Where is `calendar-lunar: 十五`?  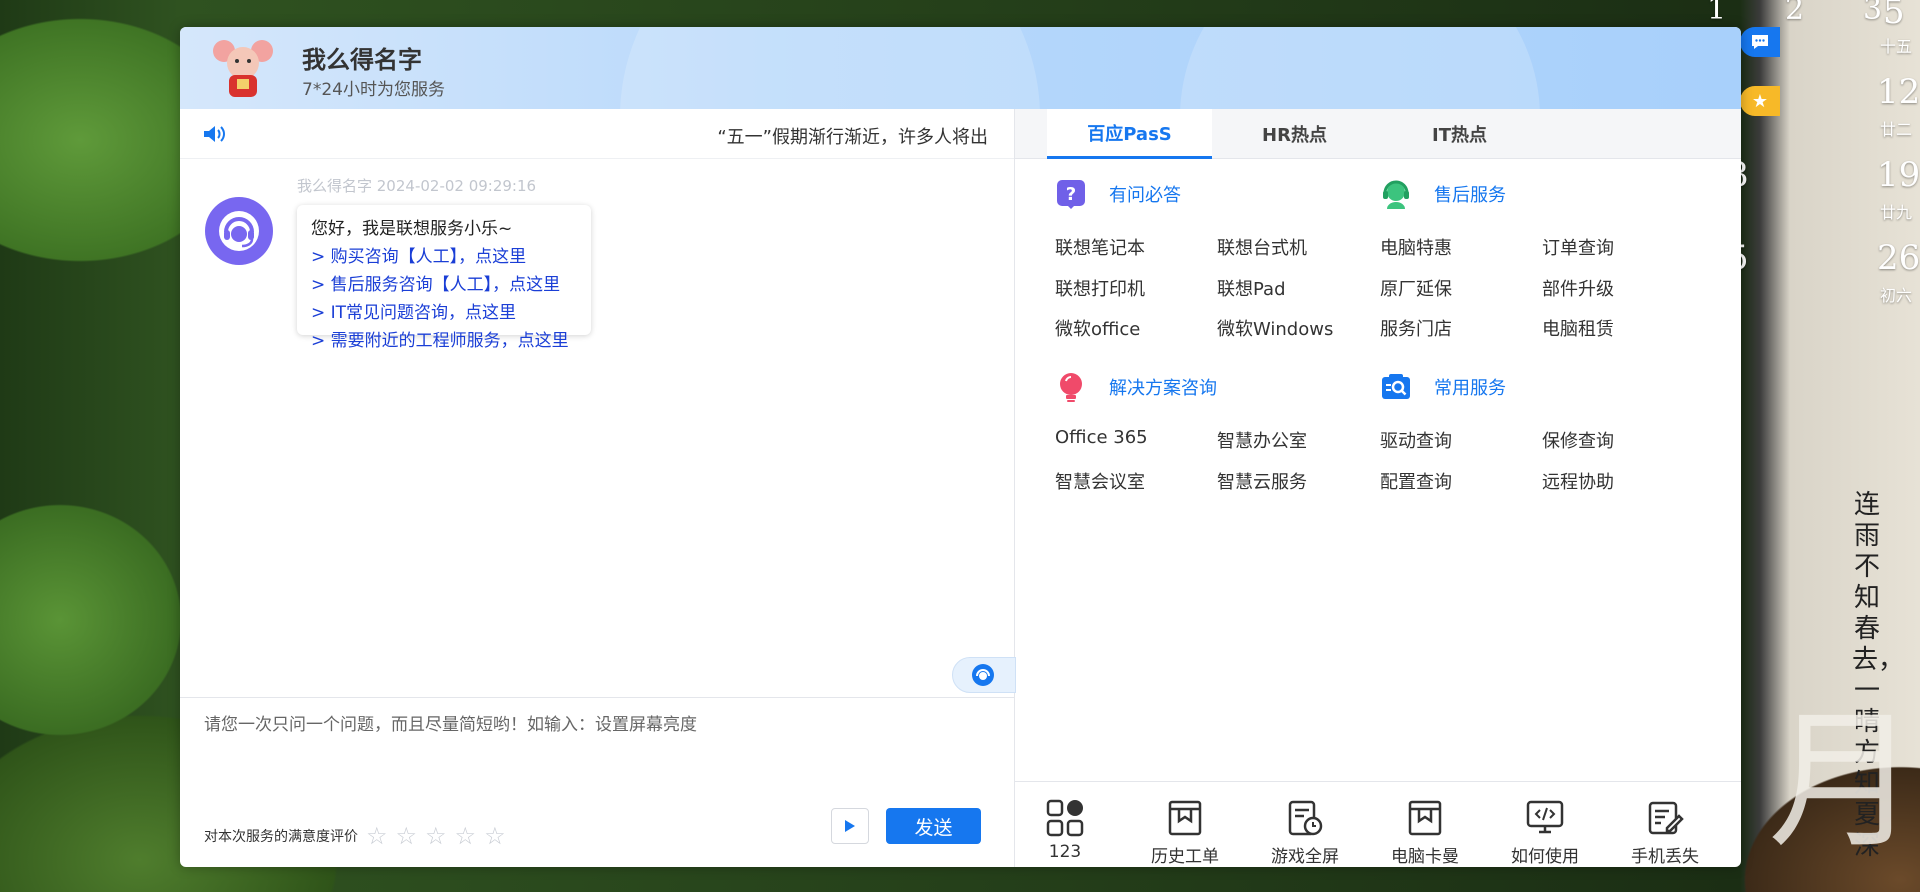 calendar-lunar: 十五 is located at coordinates (1896, 46).